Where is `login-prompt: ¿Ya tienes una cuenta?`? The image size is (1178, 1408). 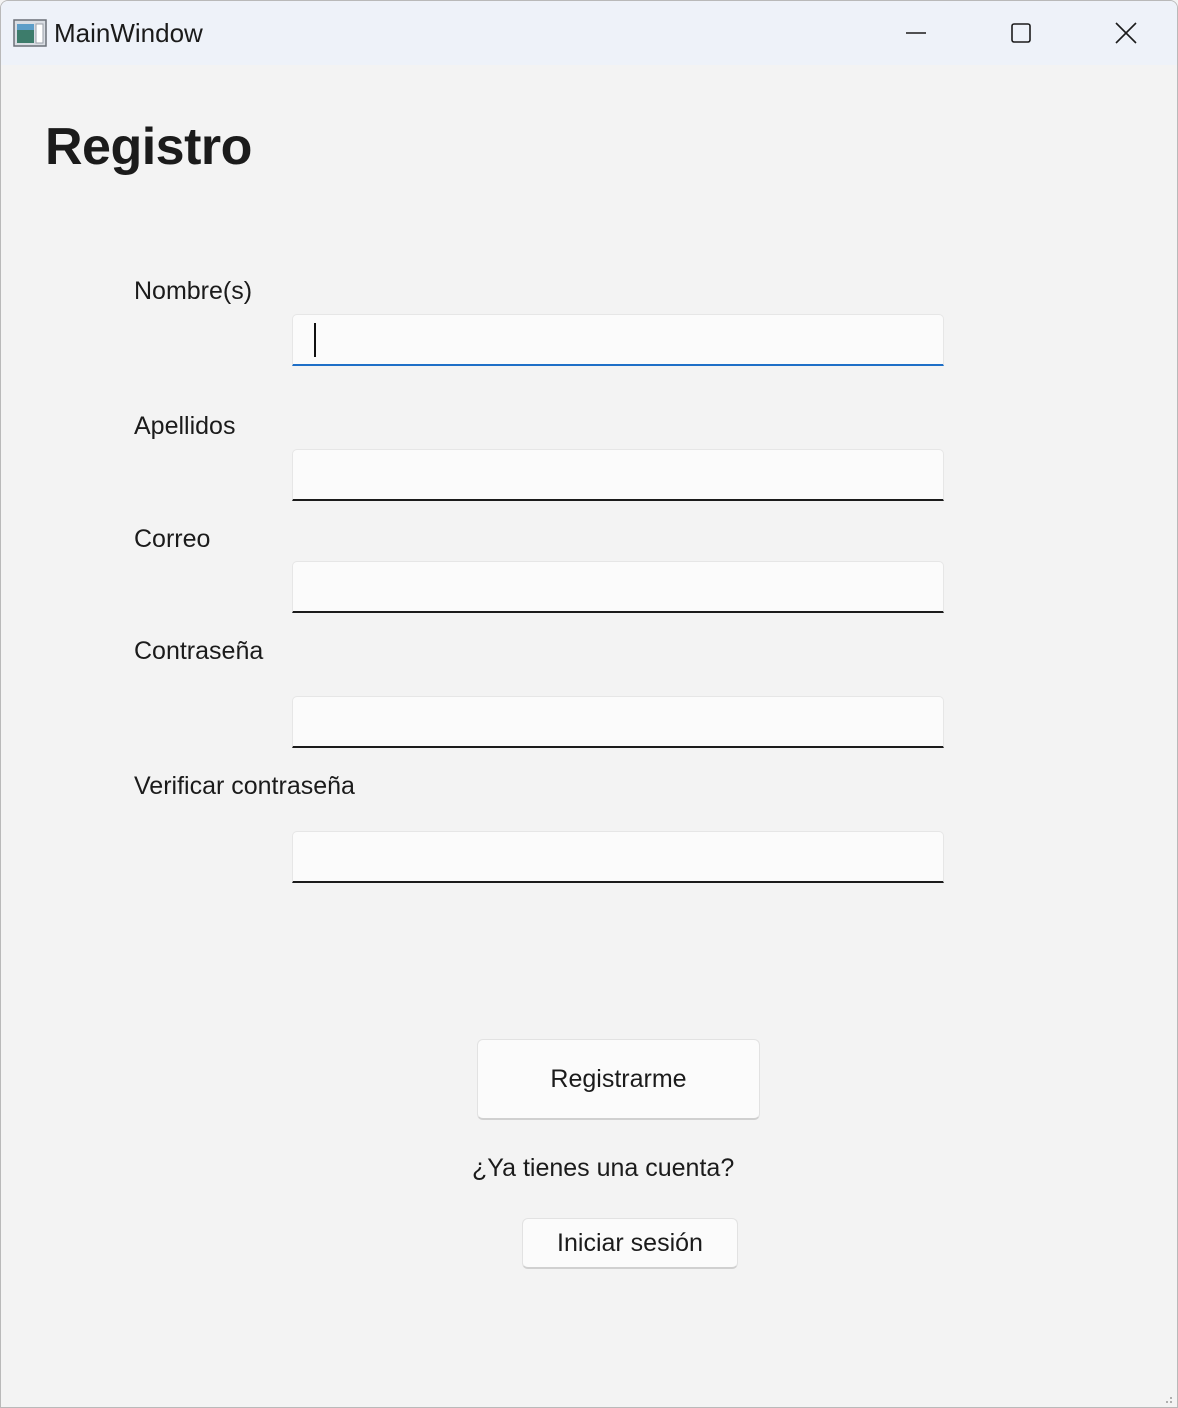
login-prompt: ¿Ya tienes una cuenta? is located at coordinates (603, 1168).